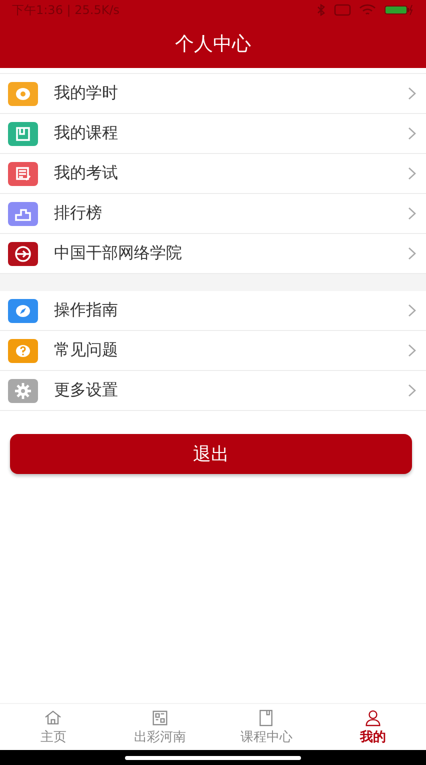  What do you see at coordinates (321, 10) in the screenshot?
I see `bluetooth-icon` at bounding box center [321, 10].